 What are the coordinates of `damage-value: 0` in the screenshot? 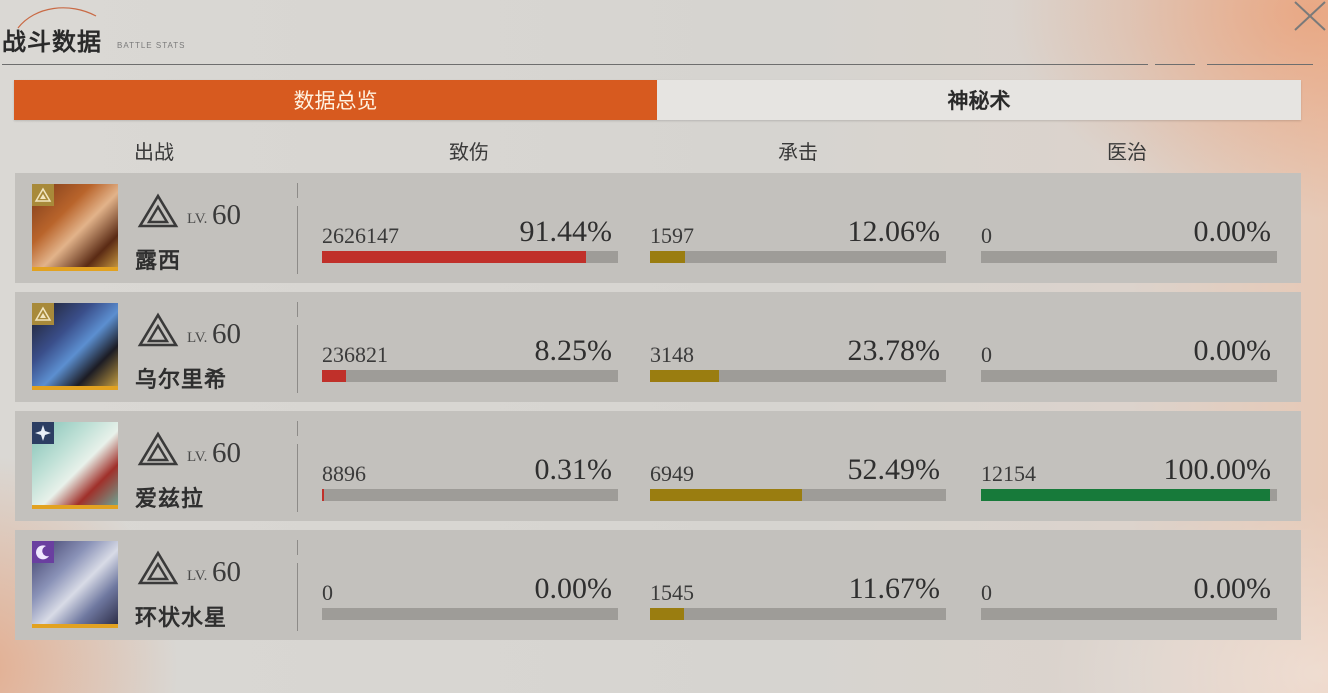 It's located at (327, 592).